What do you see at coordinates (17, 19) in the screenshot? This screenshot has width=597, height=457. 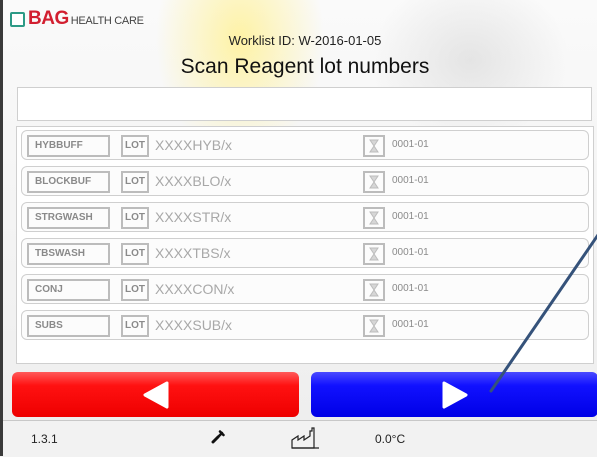 I see `logo-square-icon` at bounding box center [17, 19].